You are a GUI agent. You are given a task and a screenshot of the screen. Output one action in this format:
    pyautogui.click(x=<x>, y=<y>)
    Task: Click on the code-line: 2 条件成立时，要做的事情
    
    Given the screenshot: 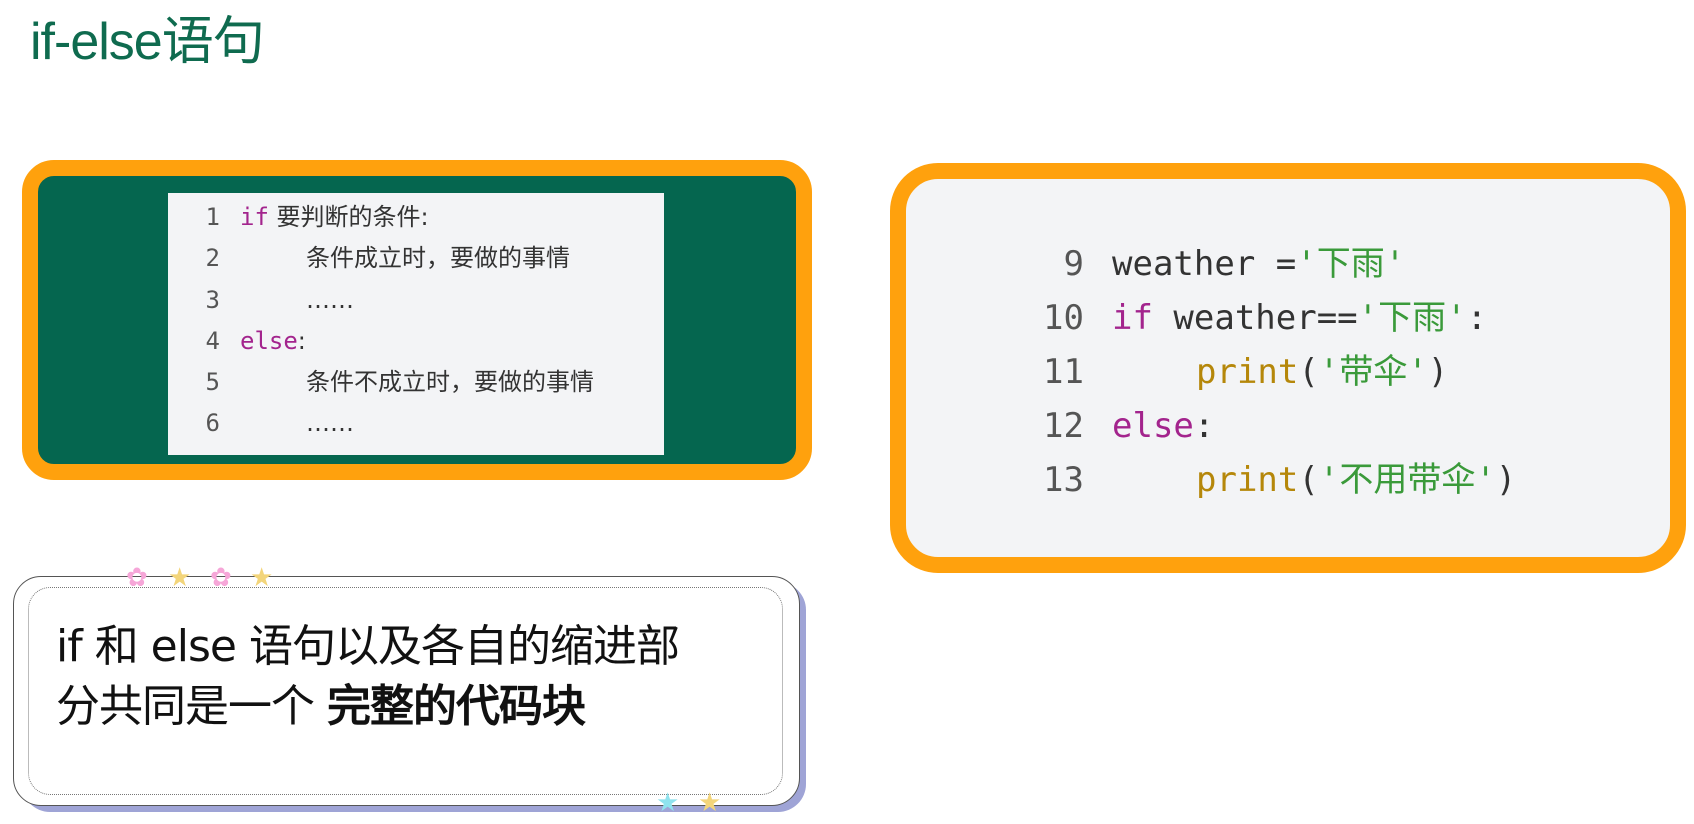 What is the action you would take?
    pyautogui.click(x=416, y=258)
    